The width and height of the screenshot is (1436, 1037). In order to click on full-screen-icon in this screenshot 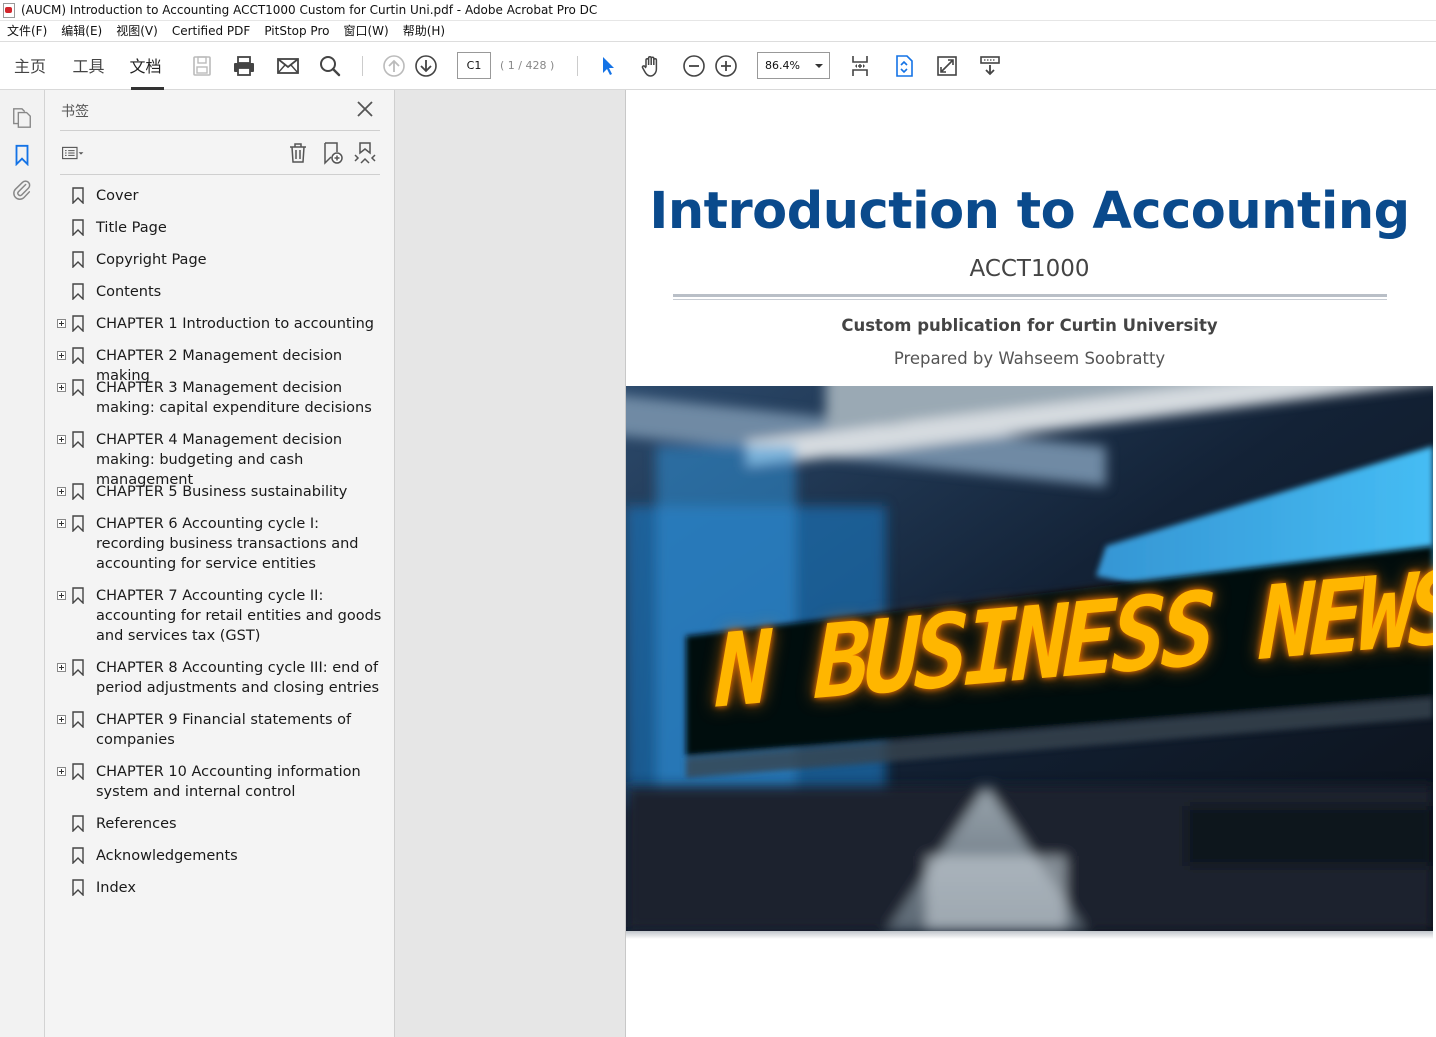, I will do `click(947, 66)`.